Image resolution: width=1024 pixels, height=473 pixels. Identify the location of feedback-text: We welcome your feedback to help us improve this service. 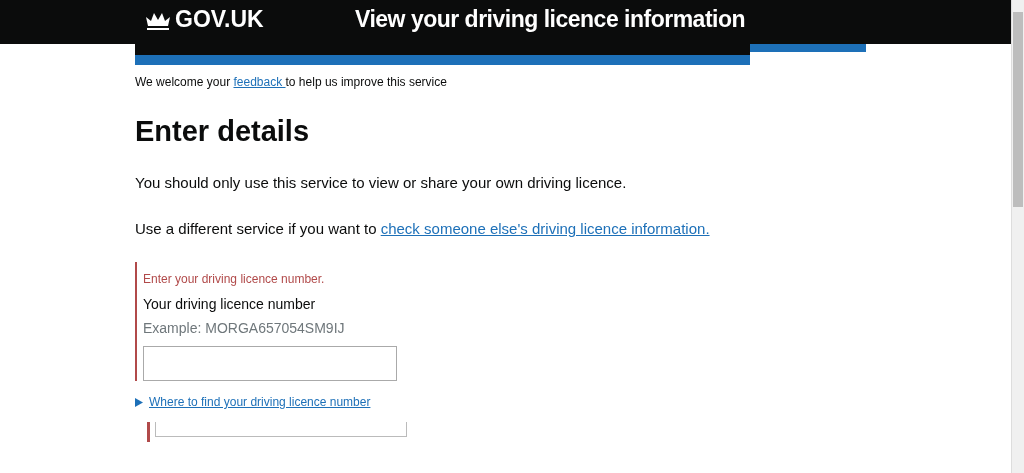
(291, 82).